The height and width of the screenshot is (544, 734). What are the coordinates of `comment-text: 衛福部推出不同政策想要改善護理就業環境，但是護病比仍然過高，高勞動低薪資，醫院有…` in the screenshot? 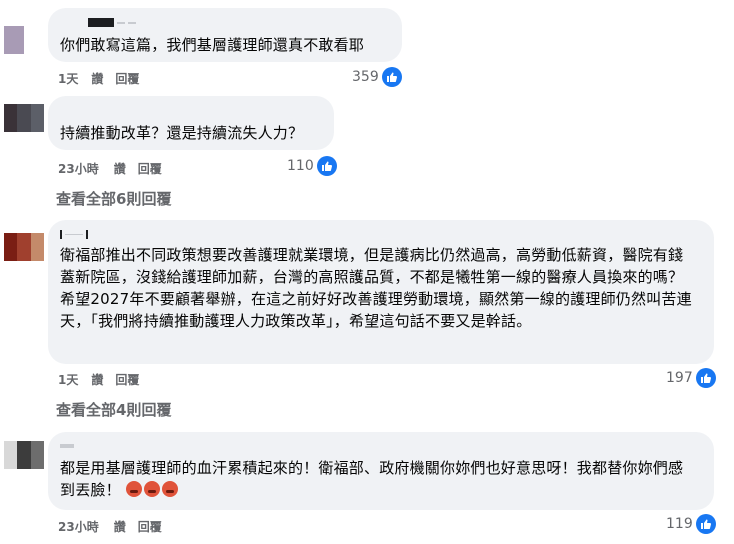 It's located at (376, 288).